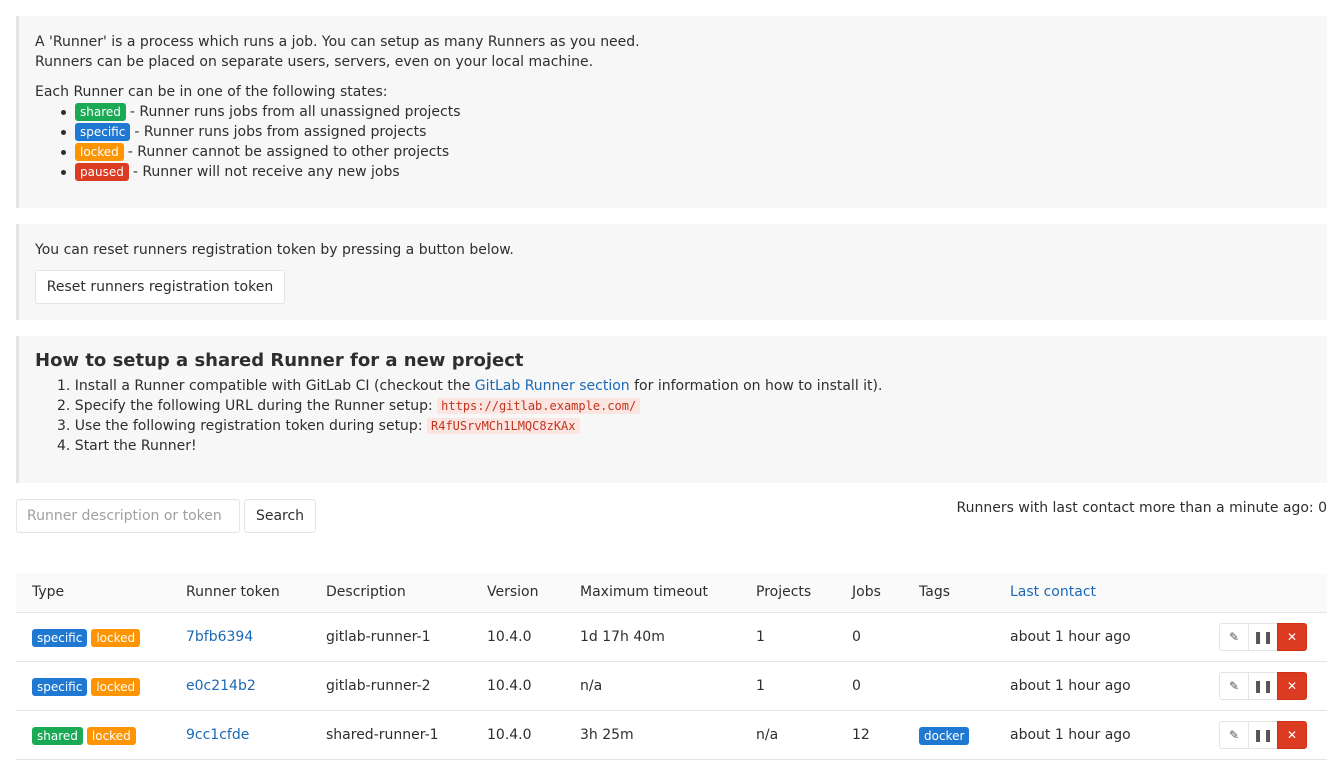  What do you see at coordinates (378, 637) in the screenshot?
I see `runner-description: gitlab-runner-1` at bounding box center [378, 637].